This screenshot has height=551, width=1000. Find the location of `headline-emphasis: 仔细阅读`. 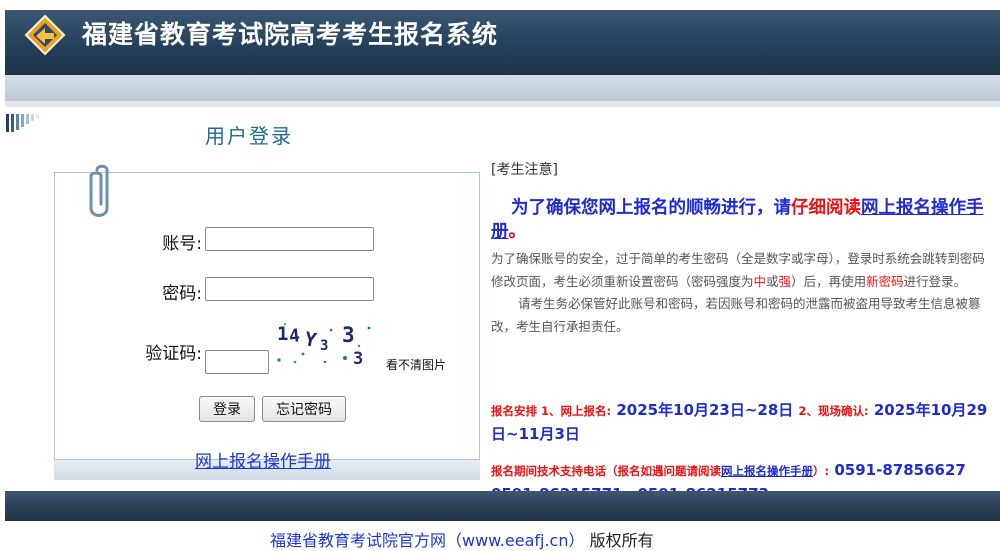

headline-emphasis: 仔细阅读 is located at coordinates (826, 208).